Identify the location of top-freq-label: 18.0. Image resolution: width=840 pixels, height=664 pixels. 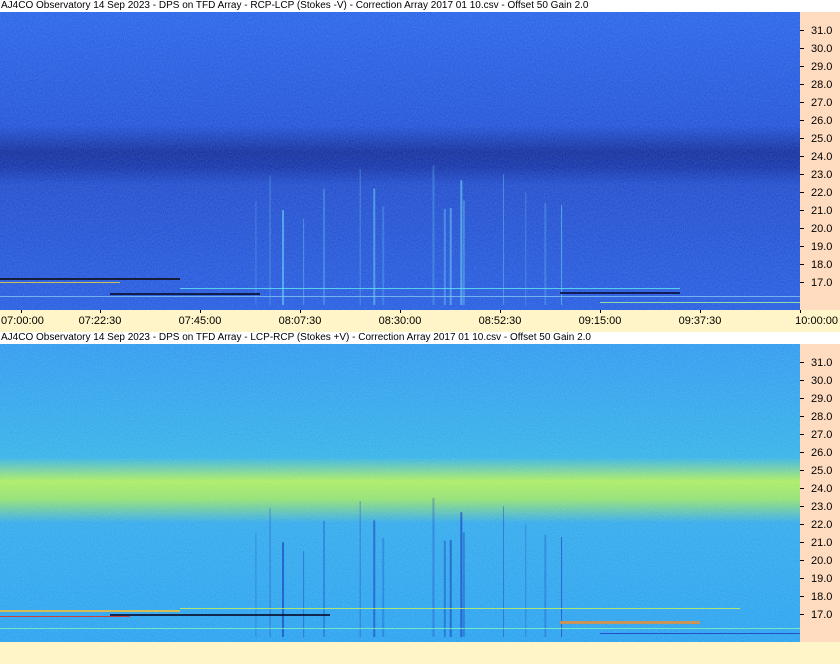
(822, 265).